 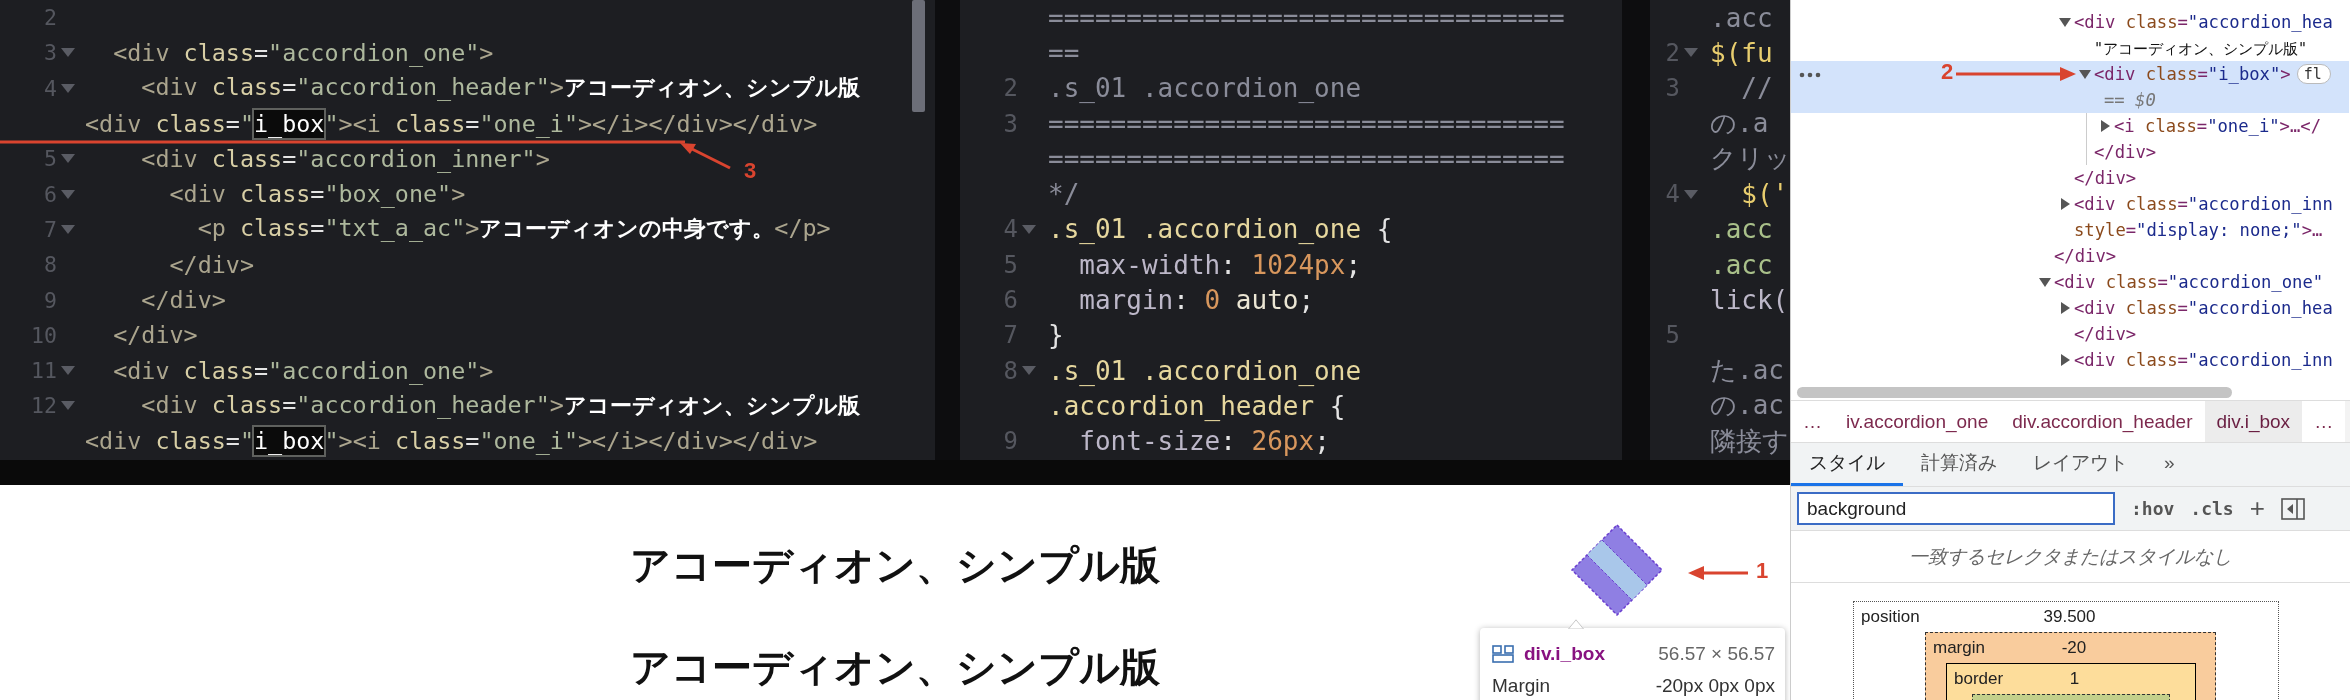 What do you see at coordinates (2201, 48) in the screenshot?
I see `dom-node: "アコーディオン、シンプル版"` at bounding box center [2201, 48].